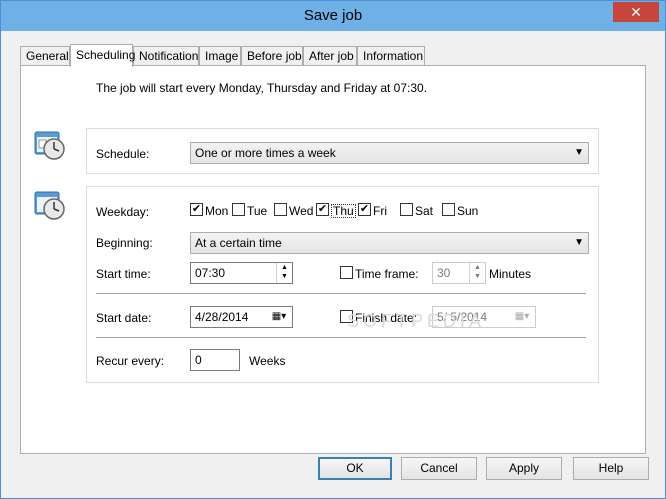 This screenshot has width=666, height=499. What do you see at coordinates (611, 468) in the screenshot?
I see `help-button: Help` at bounding box center [611, 468].